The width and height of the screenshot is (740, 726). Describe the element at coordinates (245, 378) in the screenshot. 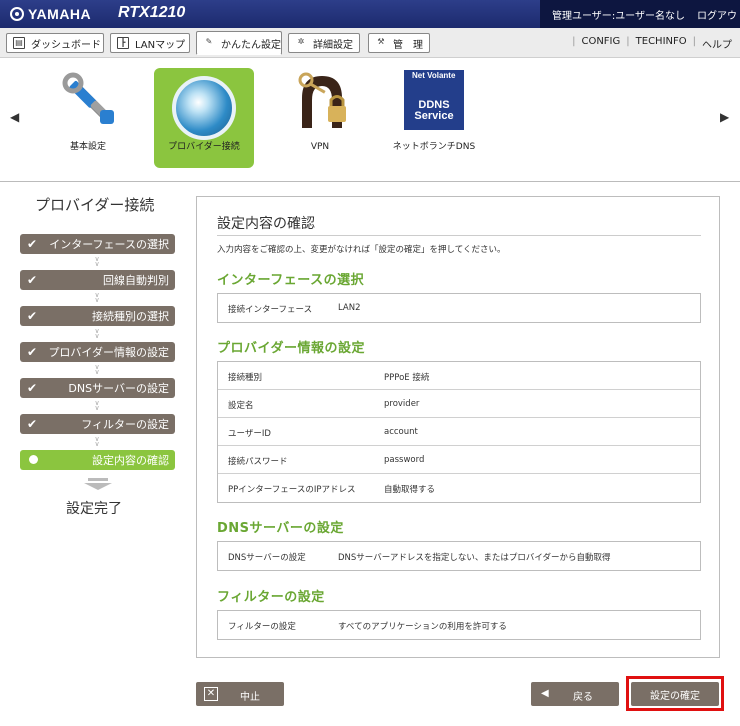

I see `row-key: 接続種別` at that location.